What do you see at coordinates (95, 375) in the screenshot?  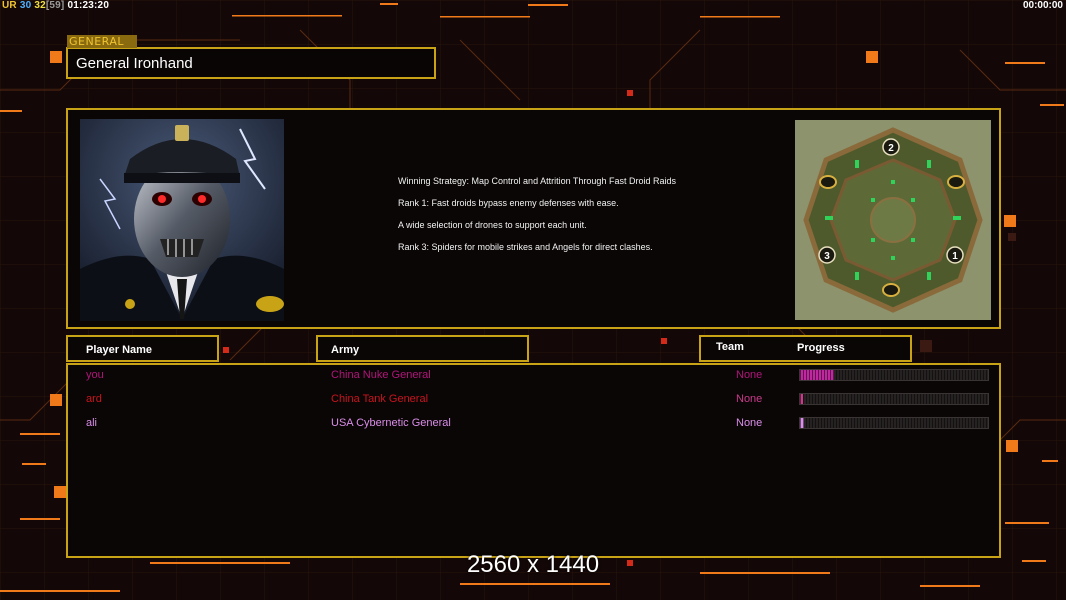 I see `player-name: you` at bounding box center [95, 375].